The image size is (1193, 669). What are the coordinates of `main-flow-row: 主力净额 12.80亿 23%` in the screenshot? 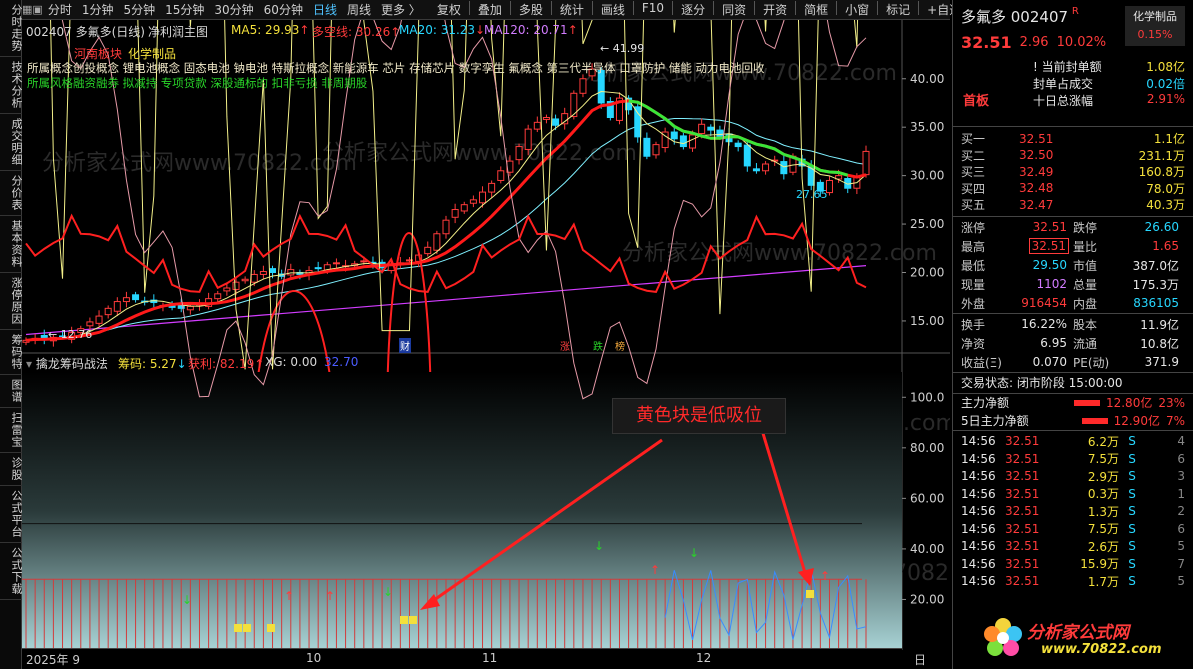 It's located at (1073, 403).